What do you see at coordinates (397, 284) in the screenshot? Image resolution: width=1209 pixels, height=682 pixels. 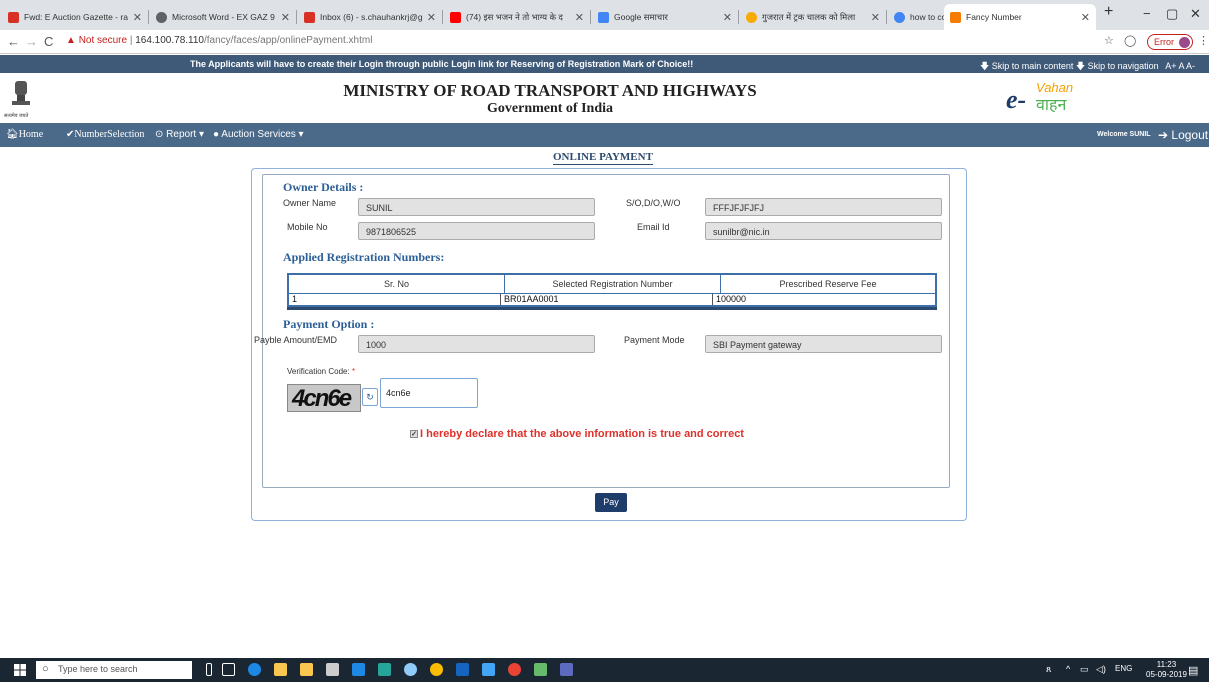 I see `column-header: Sr. No` at bounding box center [397, 284].